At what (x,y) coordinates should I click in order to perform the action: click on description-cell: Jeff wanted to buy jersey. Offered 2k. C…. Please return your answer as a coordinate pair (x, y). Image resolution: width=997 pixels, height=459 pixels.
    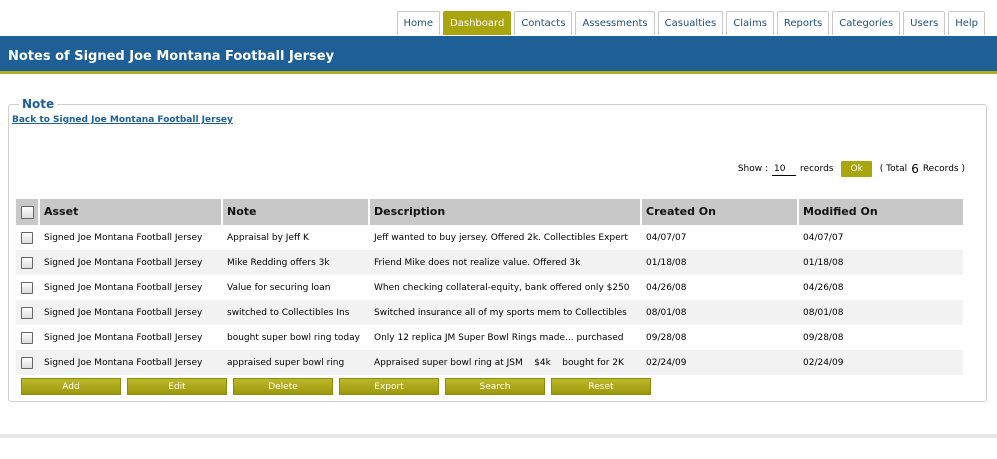
    Looking at the image, I should click on (501, 237).